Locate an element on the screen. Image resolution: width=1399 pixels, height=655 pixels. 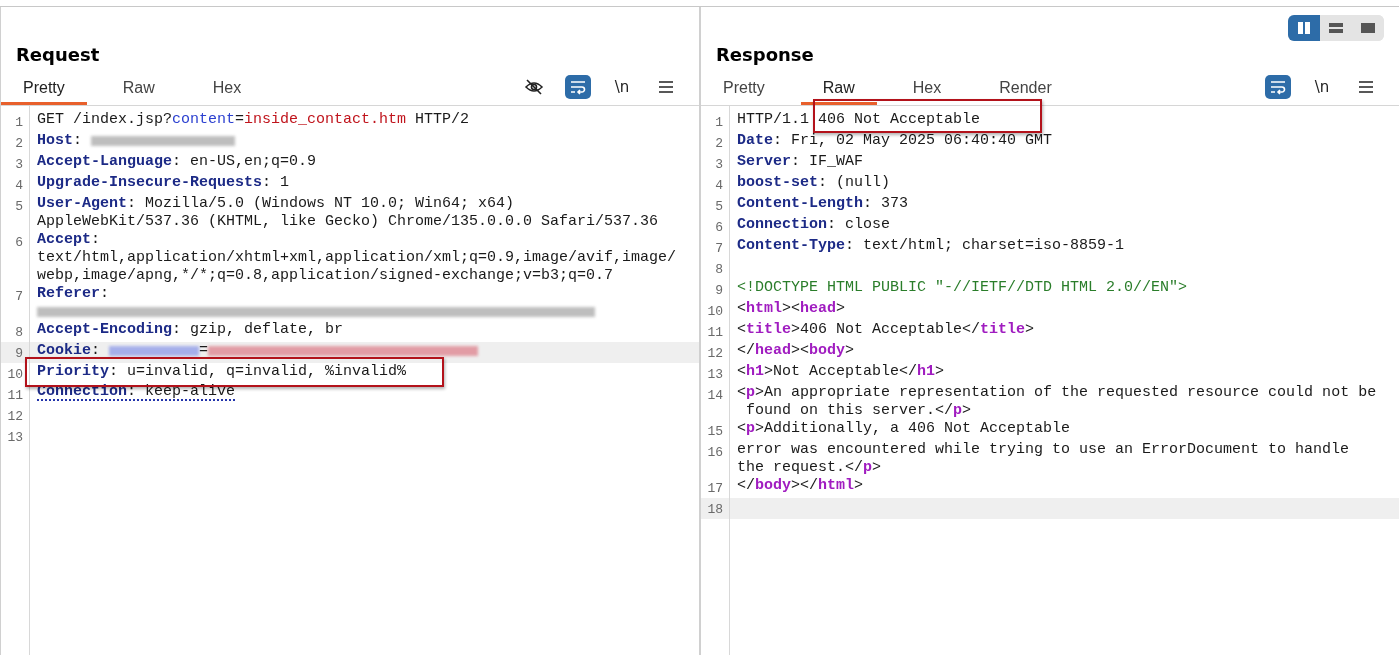
panel-title: Request is located at coordinates (58, 54).